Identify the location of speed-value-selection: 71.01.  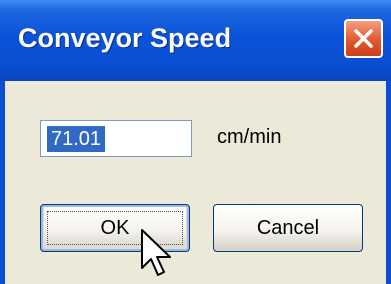
(76, 139).